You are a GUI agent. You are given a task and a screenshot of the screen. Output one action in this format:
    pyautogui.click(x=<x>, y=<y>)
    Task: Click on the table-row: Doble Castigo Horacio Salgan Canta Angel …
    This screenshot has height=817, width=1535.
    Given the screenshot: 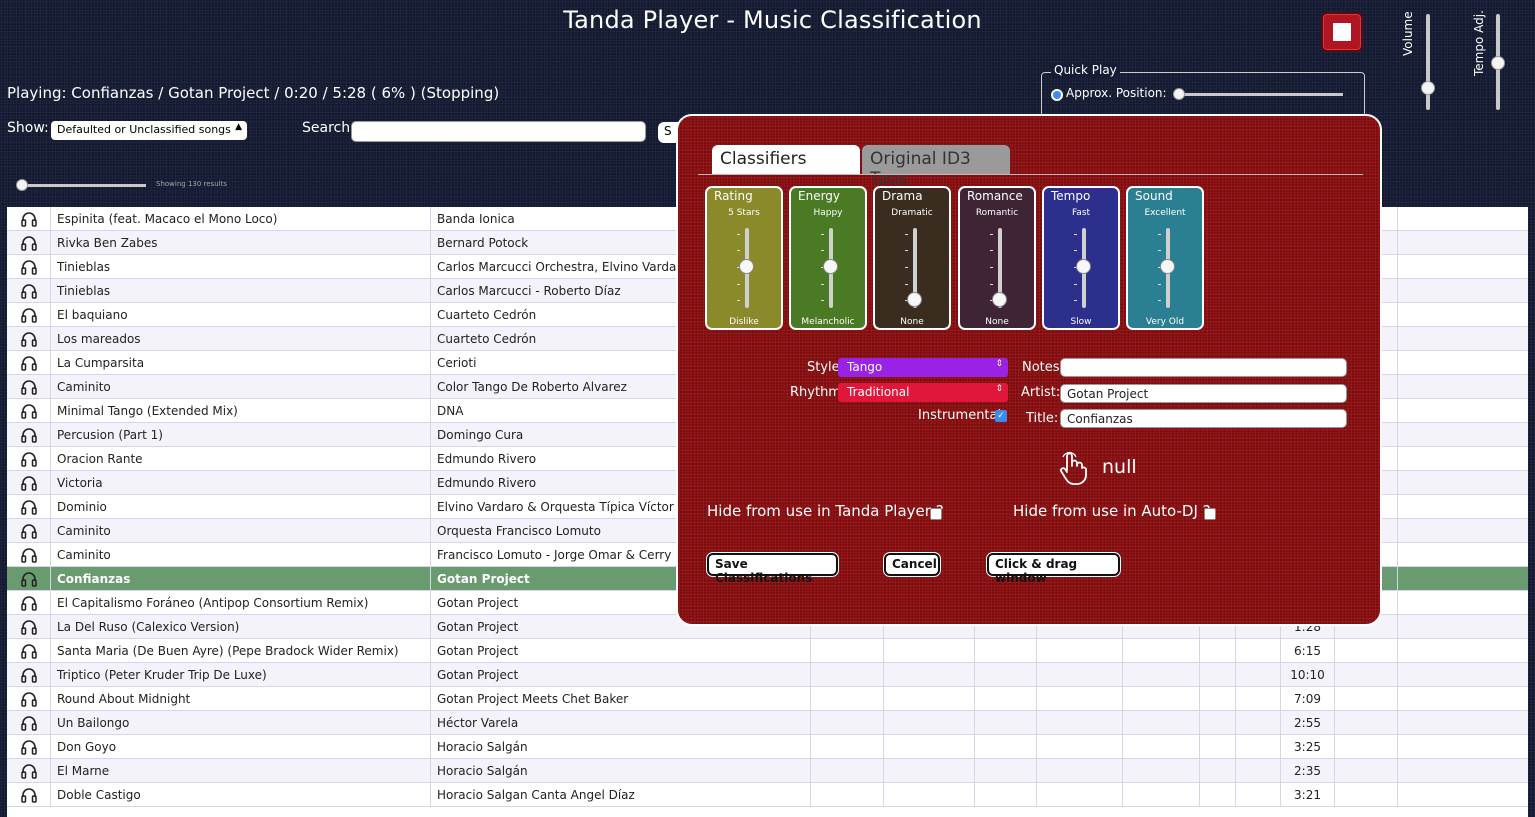 What is the action you would take?
    pyautogui.click(x=767, y=795)
    